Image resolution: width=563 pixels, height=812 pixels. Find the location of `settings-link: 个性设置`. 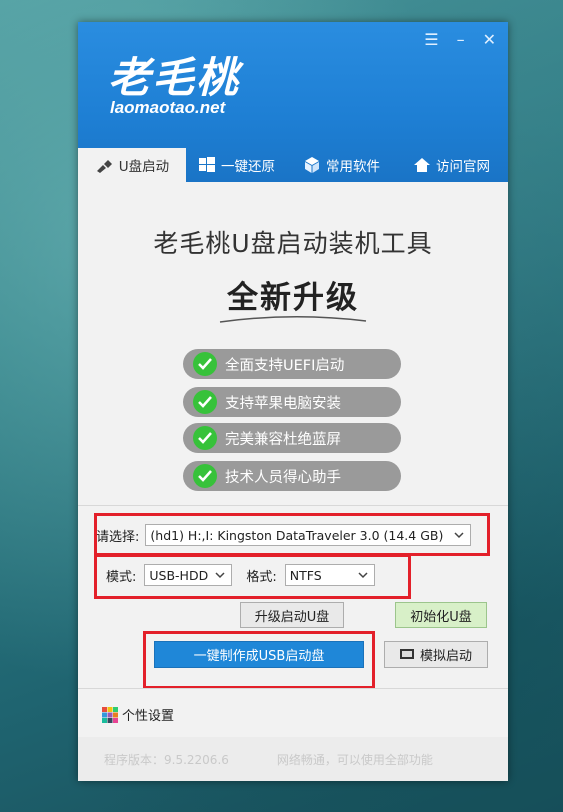

settings-link: 个性设置 is located at coordinates (138, 714).